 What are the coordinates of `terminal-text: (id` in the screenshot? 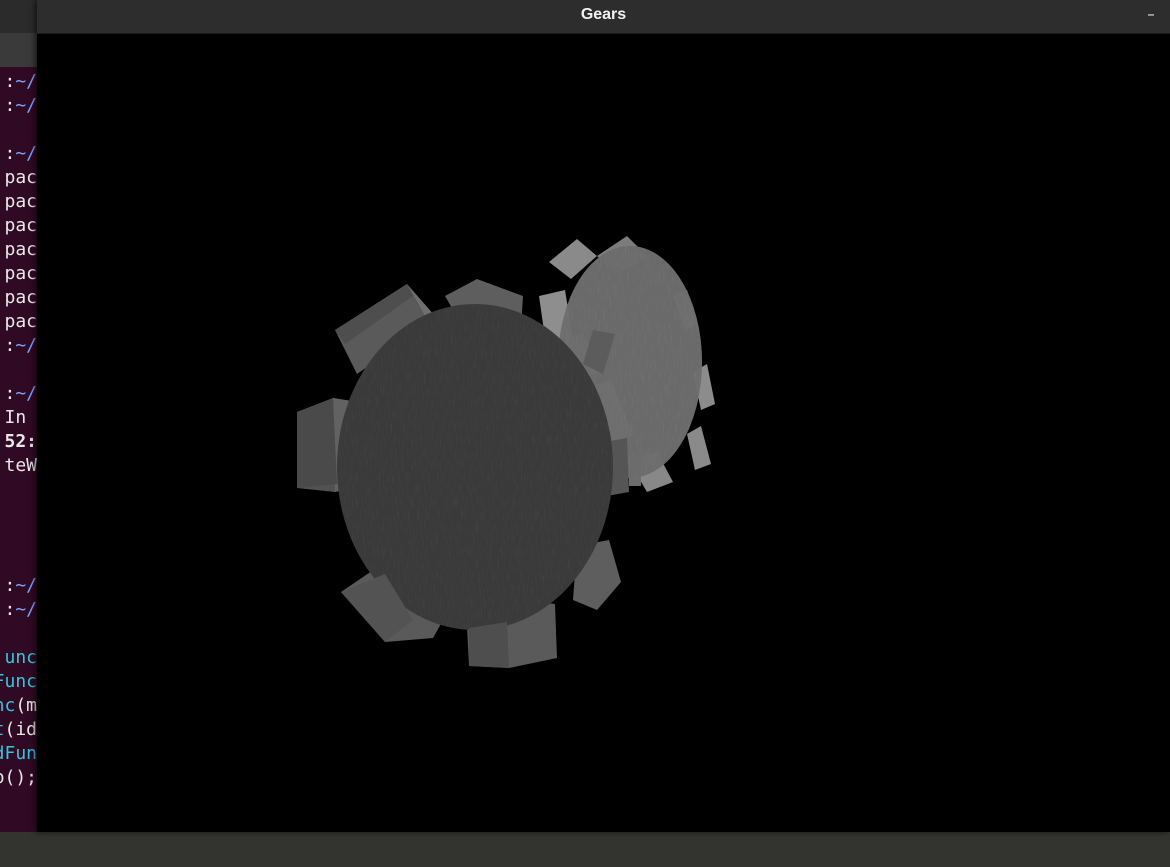 It's located at (20, 729).